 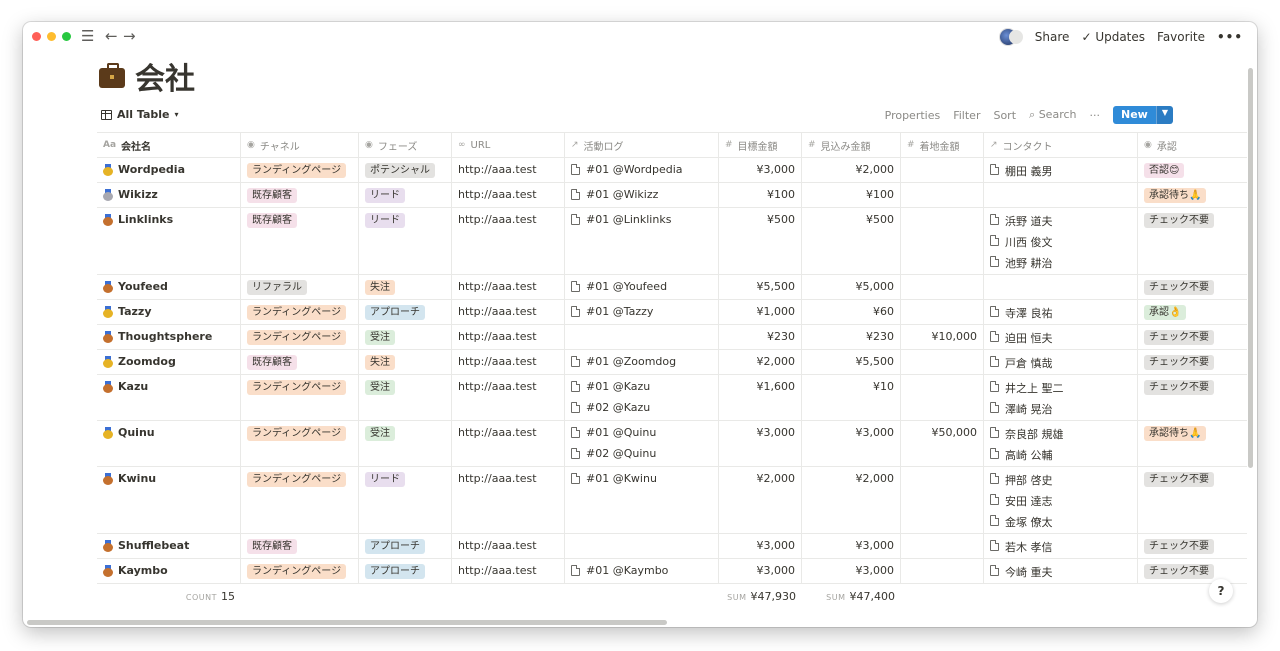 I want to click on cell-contact: 若木 孝信, so click(x=1061, y=546).